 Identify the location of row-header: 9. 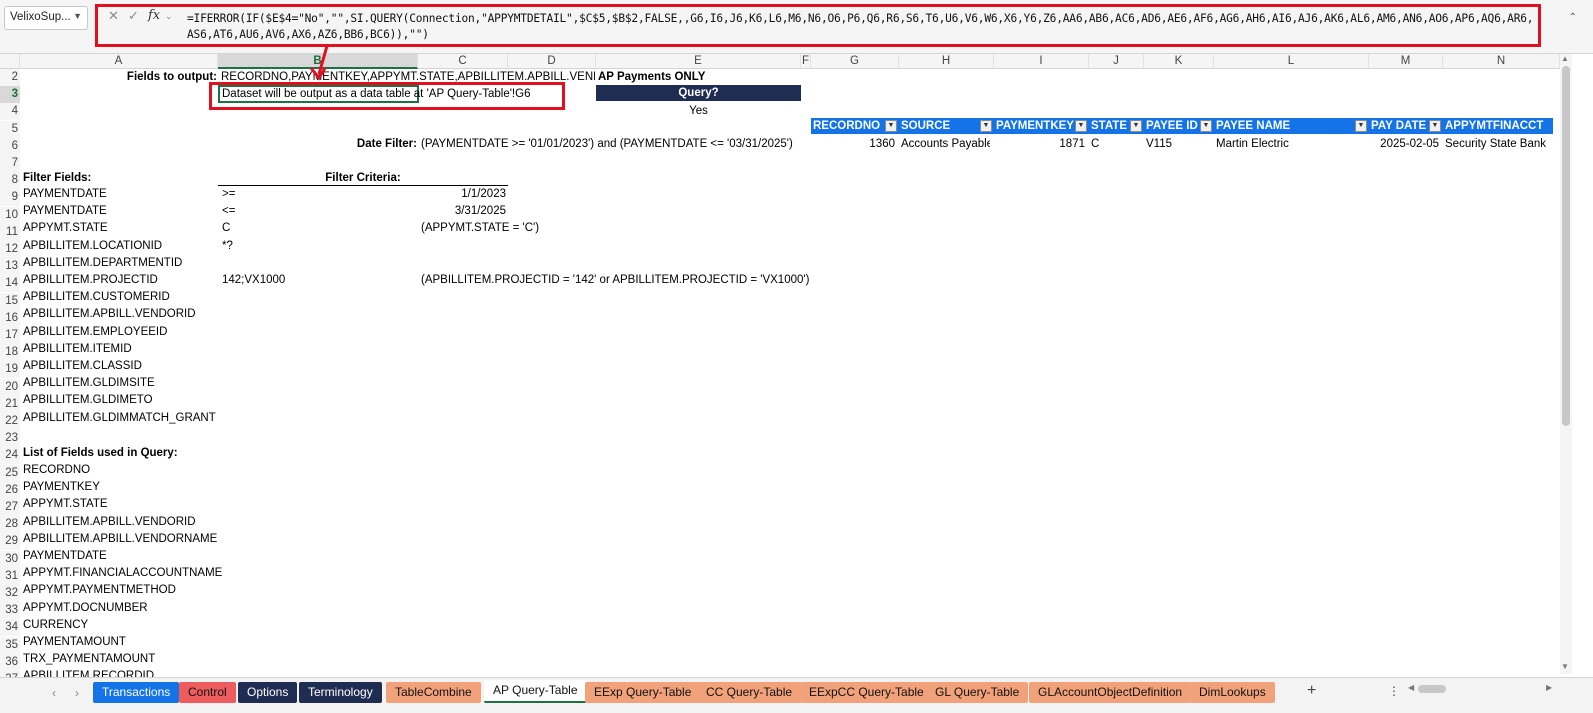
(10, 198).